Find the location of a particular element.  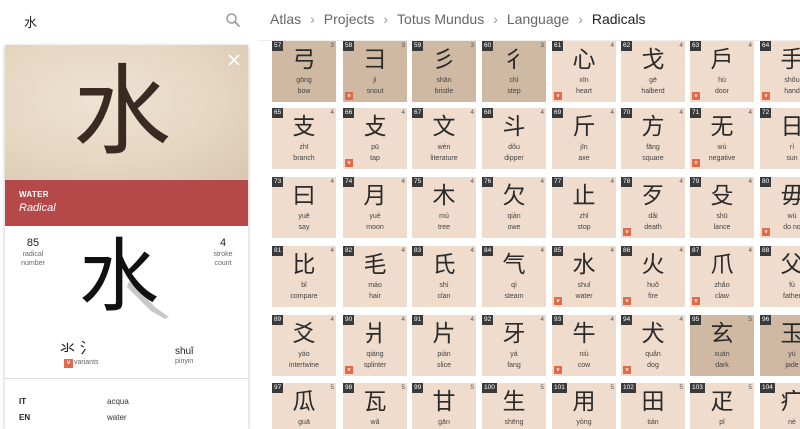

radical-tile: 70 4 方 fāng square is located at coordinates (653, 138).